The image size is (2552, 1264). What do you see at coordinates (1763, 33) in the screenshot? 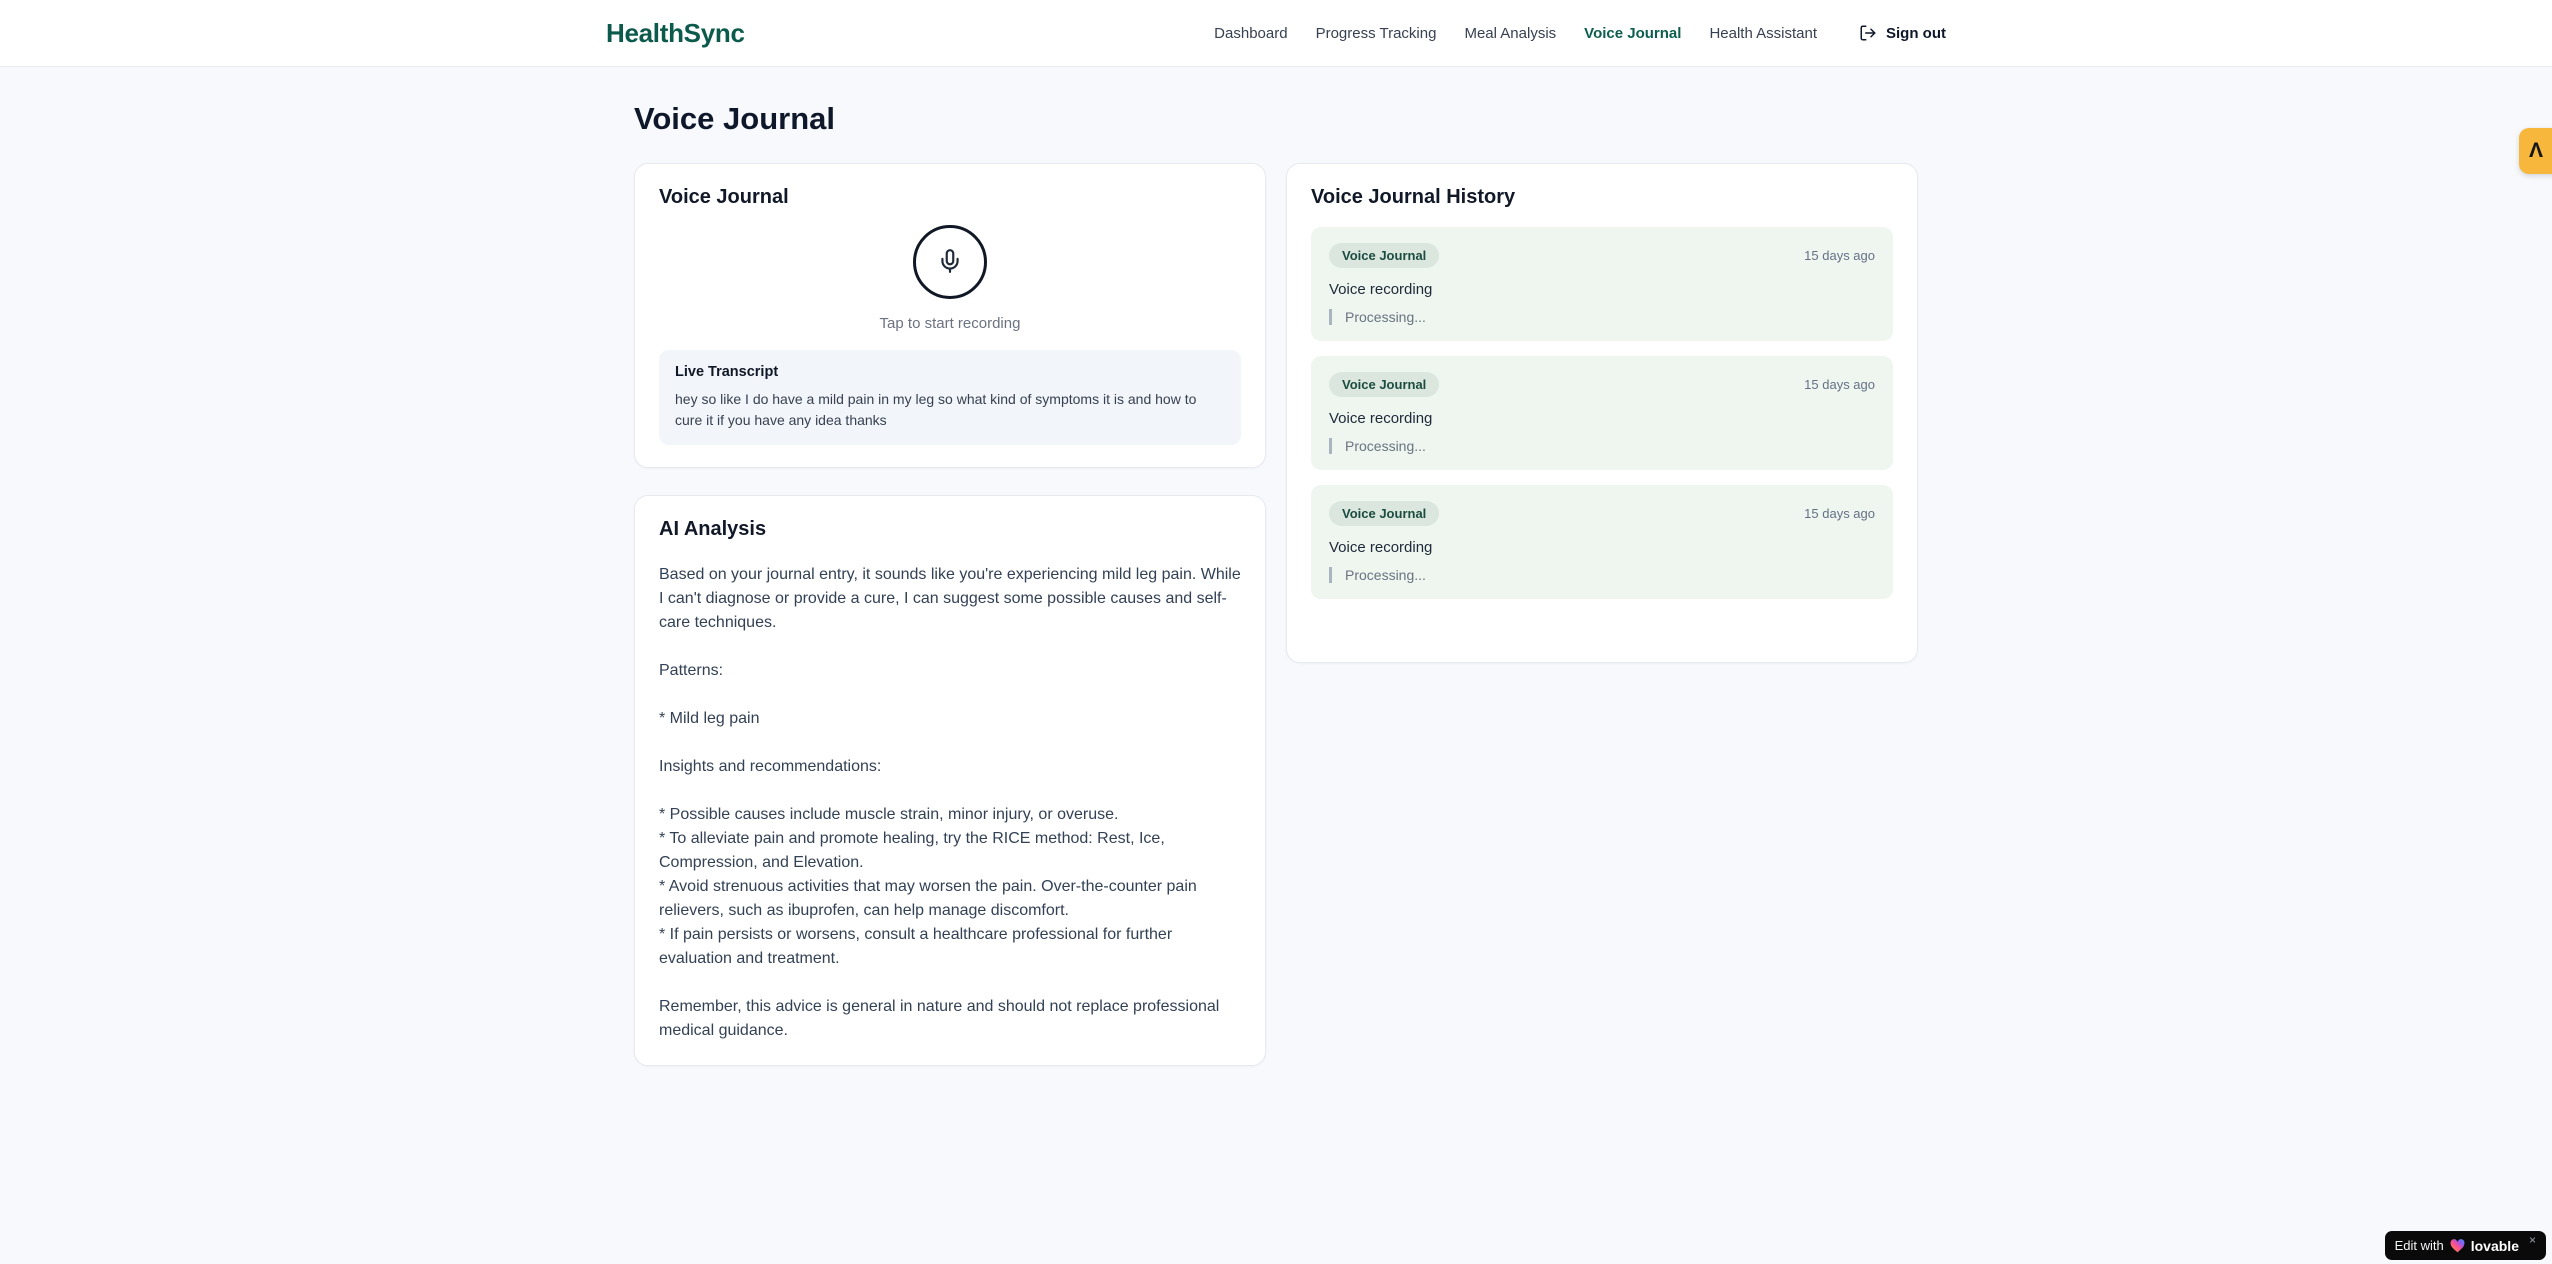
I see `nav-item-health-assistant: Health Assistant` at bounding box center [1763, 33].